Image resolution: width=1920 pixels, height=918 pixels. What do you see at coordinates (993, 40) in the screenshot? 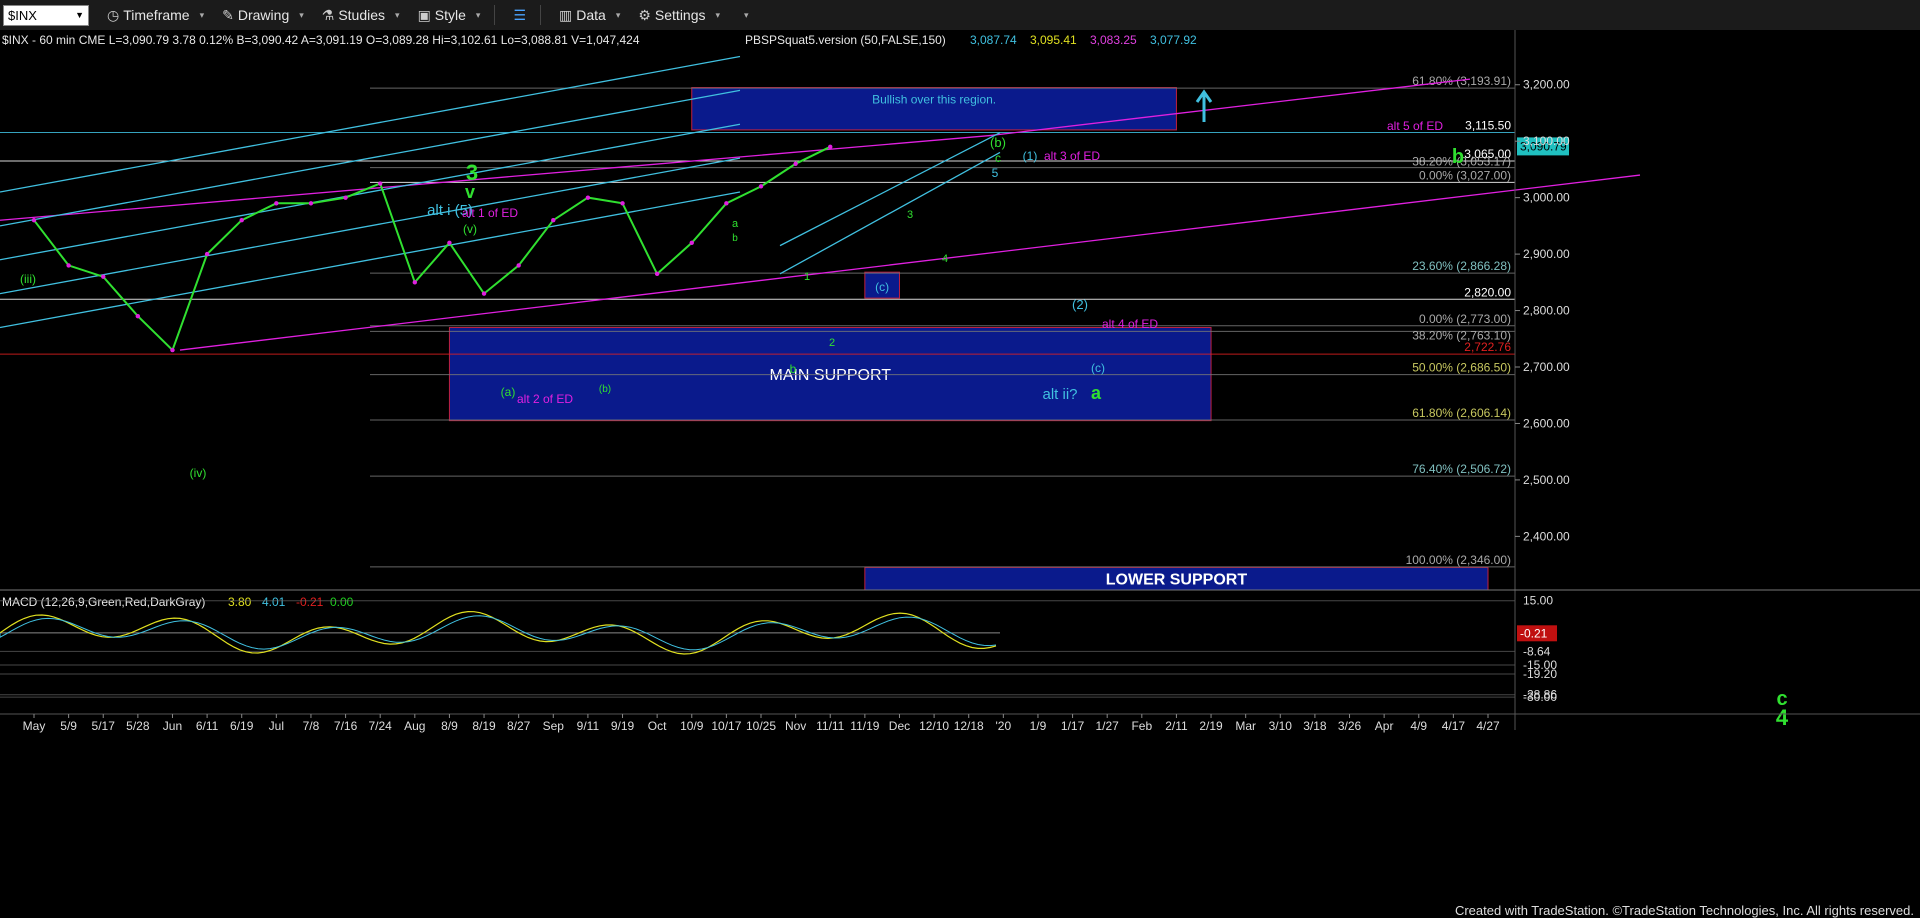
I see `study-value-1: 3,087.74` at bounding box center [993, 40].